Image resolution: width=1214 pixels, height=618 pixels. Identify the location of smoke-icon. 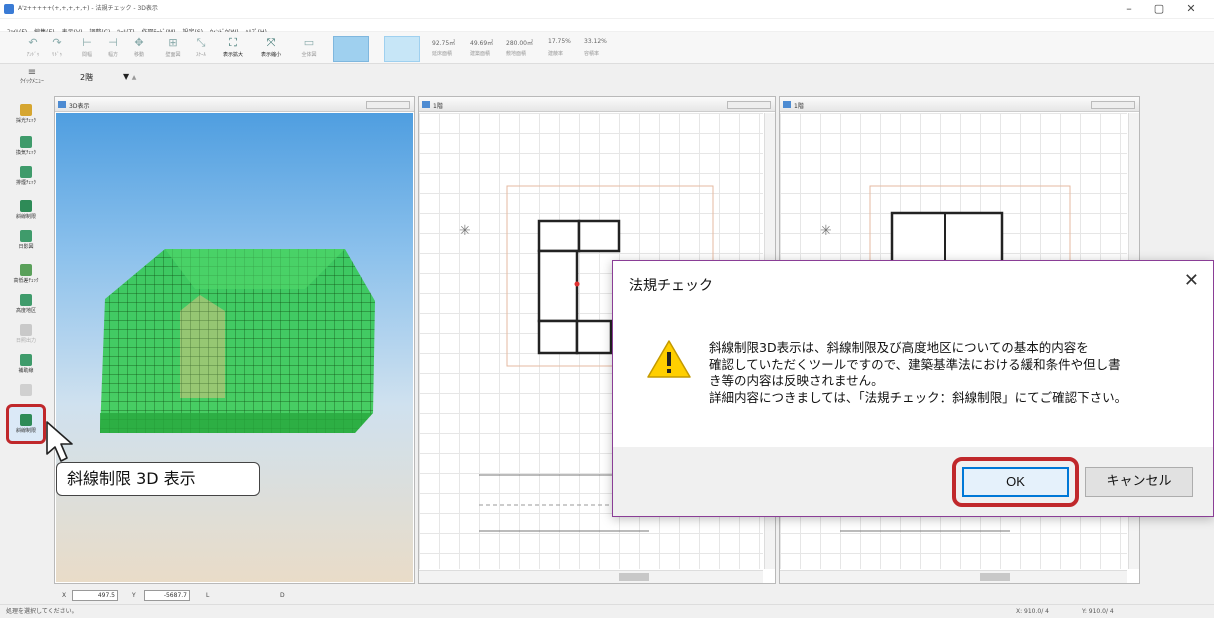
(26, 172).